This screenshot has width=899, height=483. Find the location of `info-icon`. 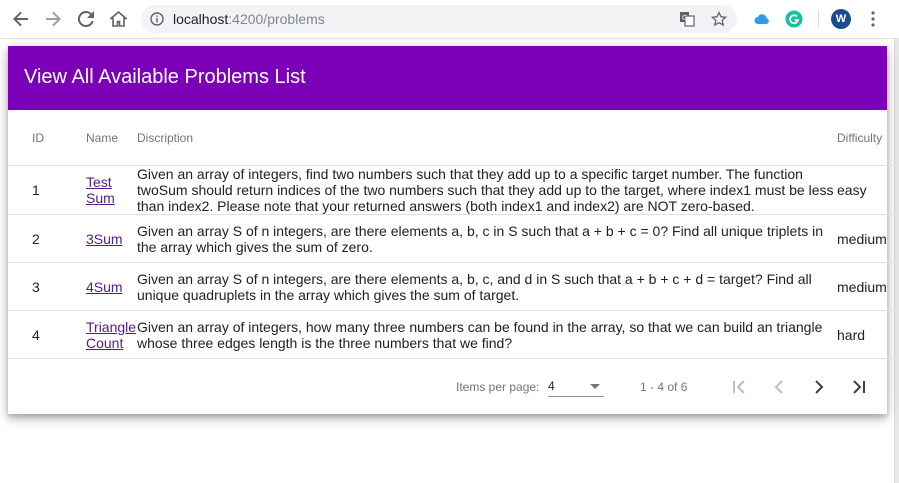

info-icon is located at coordinates (157, 21).